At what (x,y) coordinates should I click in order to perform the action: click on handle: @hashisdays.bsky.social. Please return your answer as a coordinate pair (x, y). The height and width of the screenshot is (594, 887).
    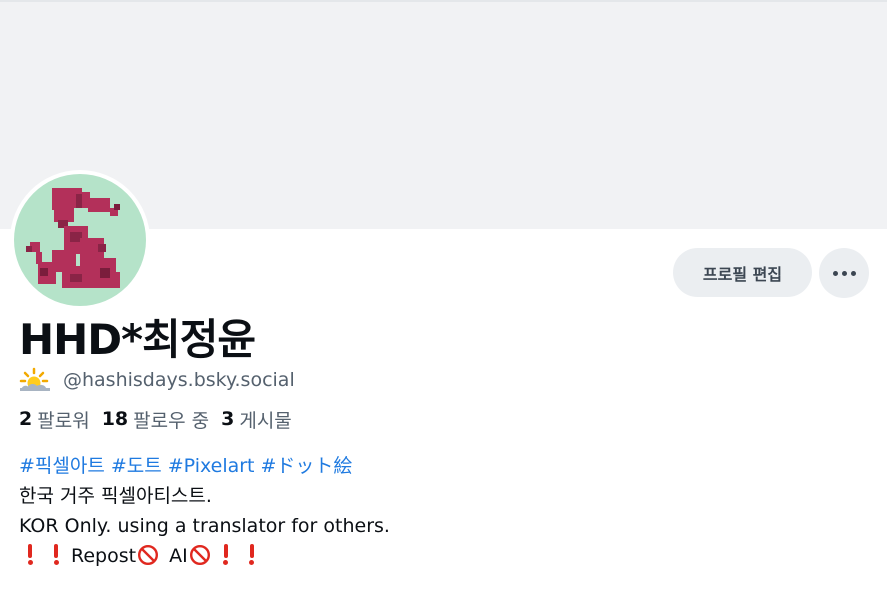
    Looking at the image, I should click on (179, 380).